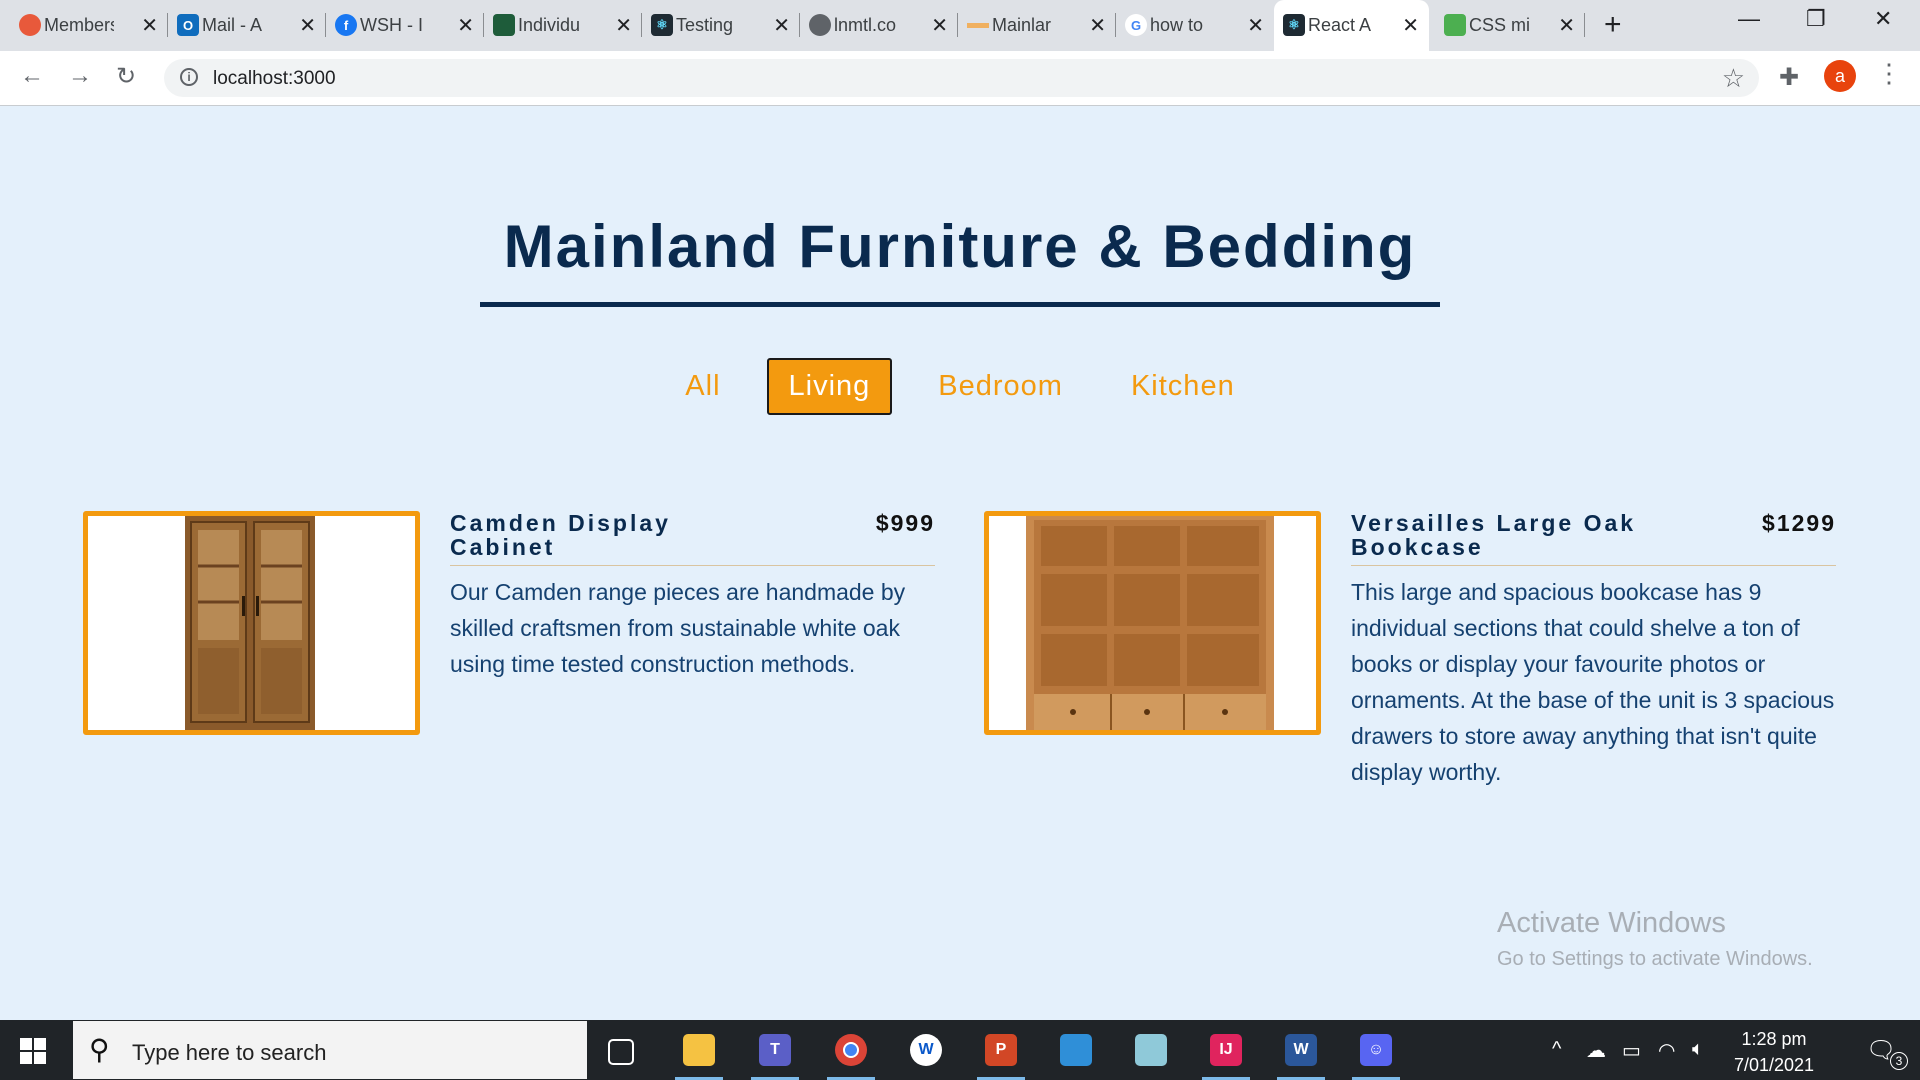 This screenshot has height=1080, width=1920. What do you see at coordinates (1749, 19) in the screenshot?
I see `minimize-icon: —` at bounding box center [1749, 19].